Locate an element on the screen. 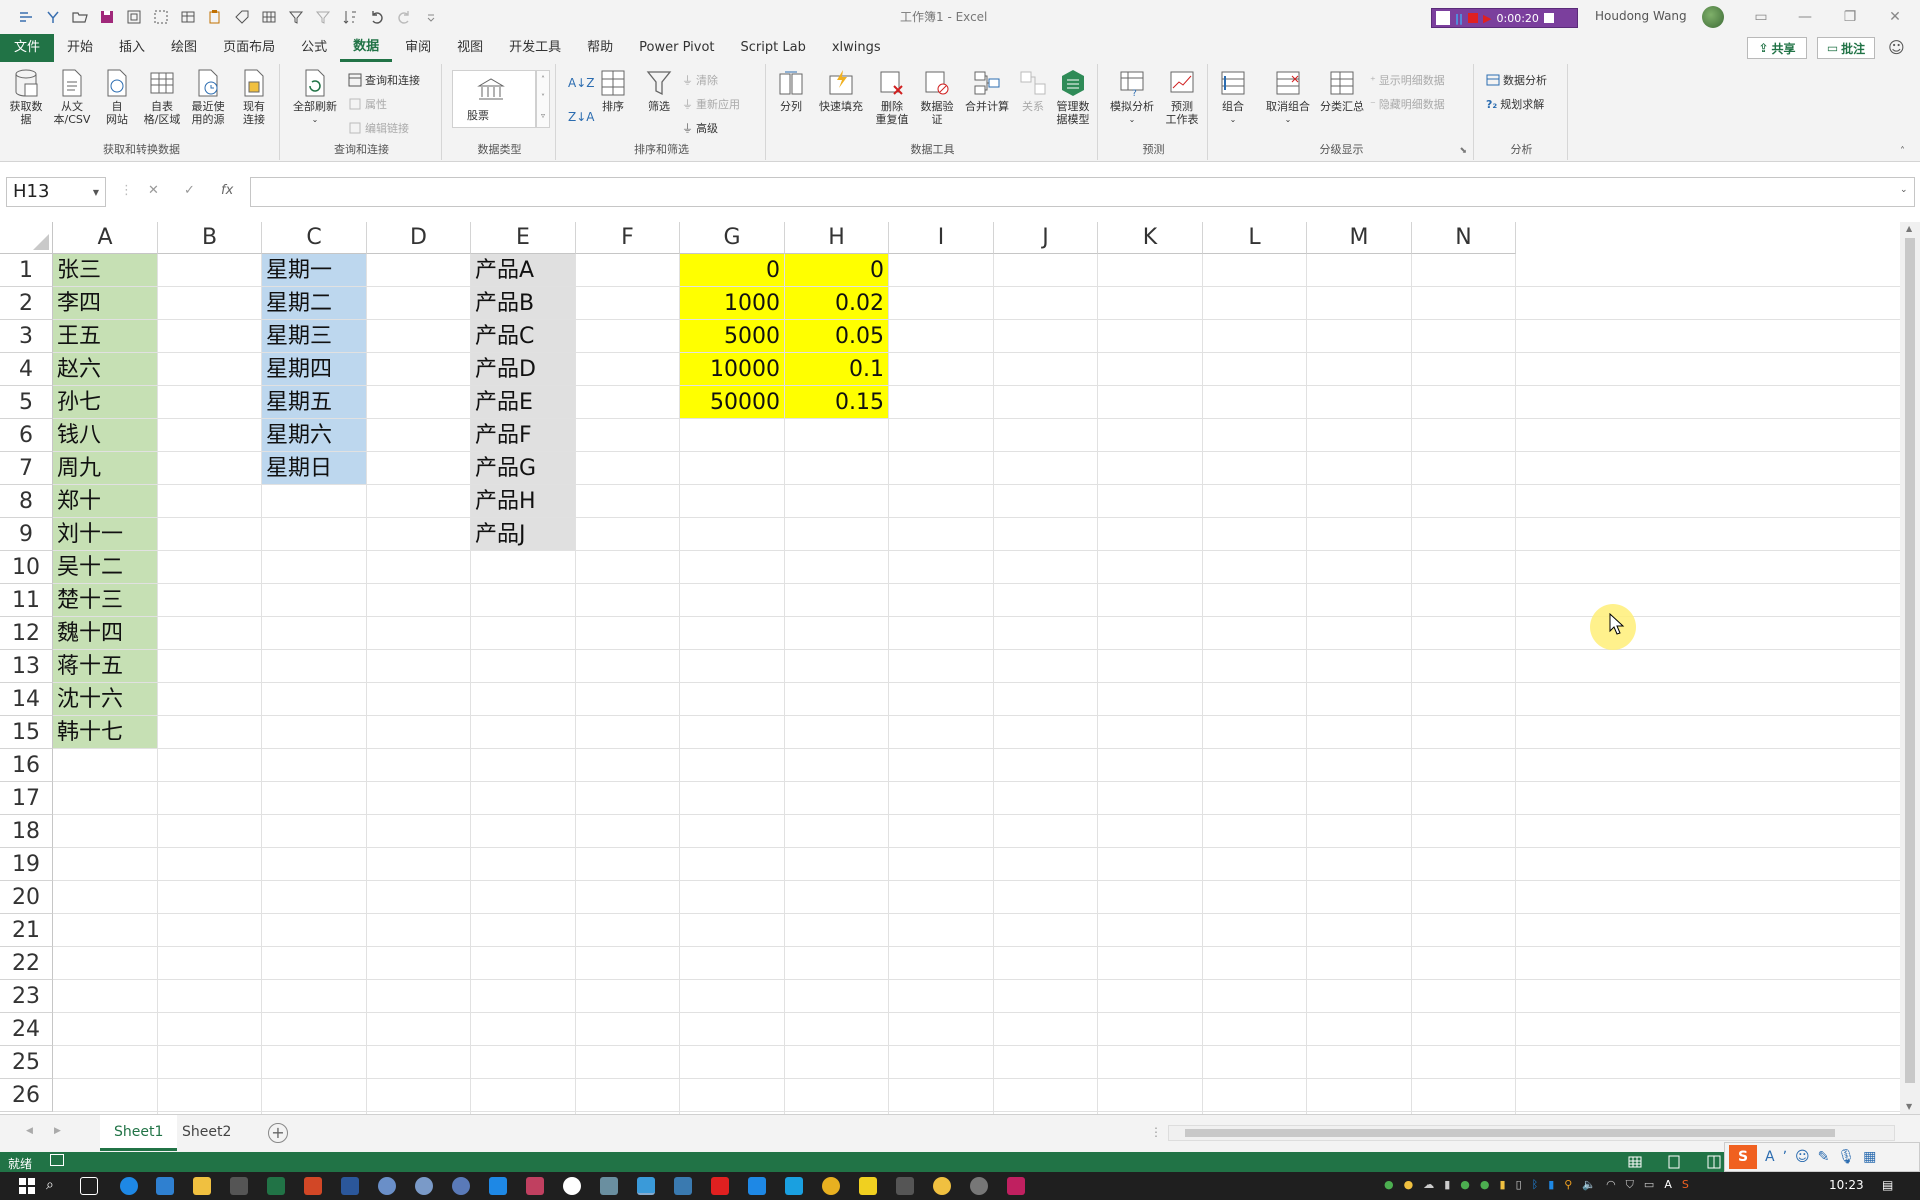 Image resolution: width=1920 pixels, height=1200 pixels. row-header-1: 1 is located at coordinates (26, 270).